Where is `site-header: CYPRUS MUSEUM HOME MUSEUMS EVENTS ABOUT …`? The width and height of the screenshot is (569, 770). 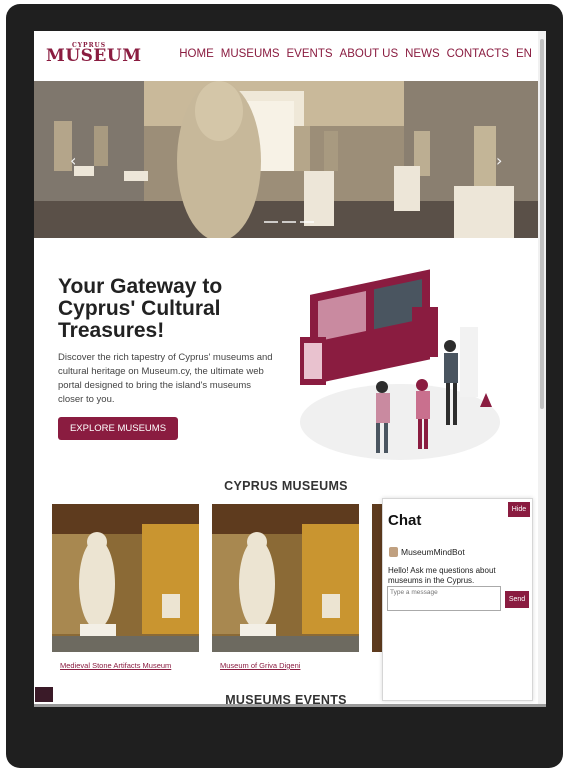
site-header: CYPRUS MUSEUM HOME MUSEUMS EVENTS ABOUT … is located at coordinates (286, 56).